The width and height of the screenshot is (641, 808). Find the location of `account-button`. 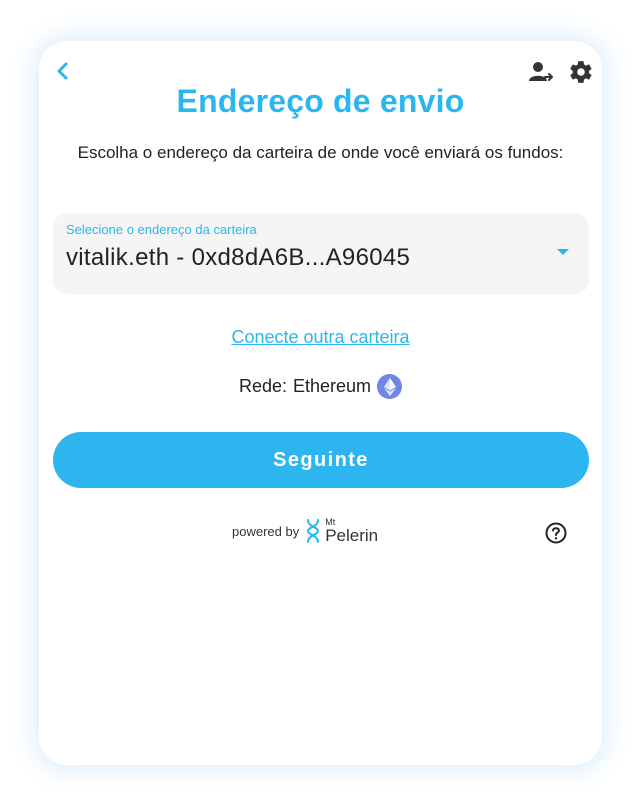

account-button is located at coordinates (541, 72).